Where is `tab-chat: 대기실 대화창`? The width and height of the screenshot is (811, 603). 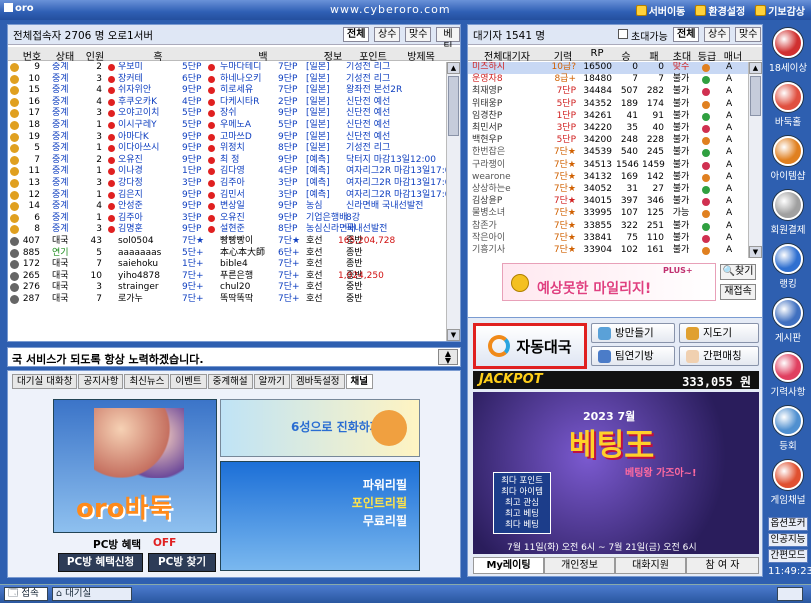 tab-chat: 대기실 대화창 is located at coordinates (45, 381).